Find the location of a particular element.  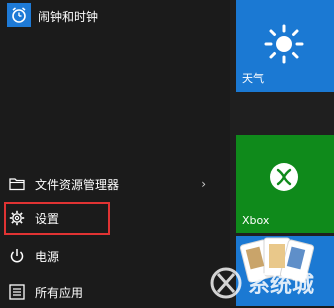

folder-icon is located at coordinates (17, 184).